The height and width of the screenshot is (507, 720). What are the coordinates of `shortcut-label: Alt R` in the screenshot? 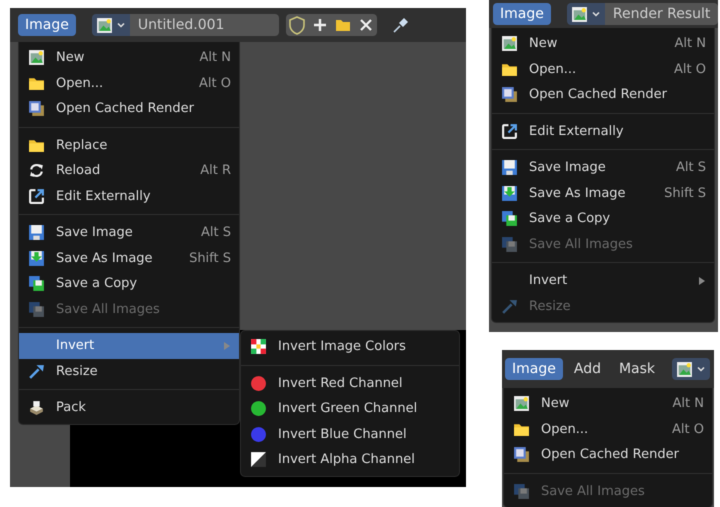 It's located at (215, 170).